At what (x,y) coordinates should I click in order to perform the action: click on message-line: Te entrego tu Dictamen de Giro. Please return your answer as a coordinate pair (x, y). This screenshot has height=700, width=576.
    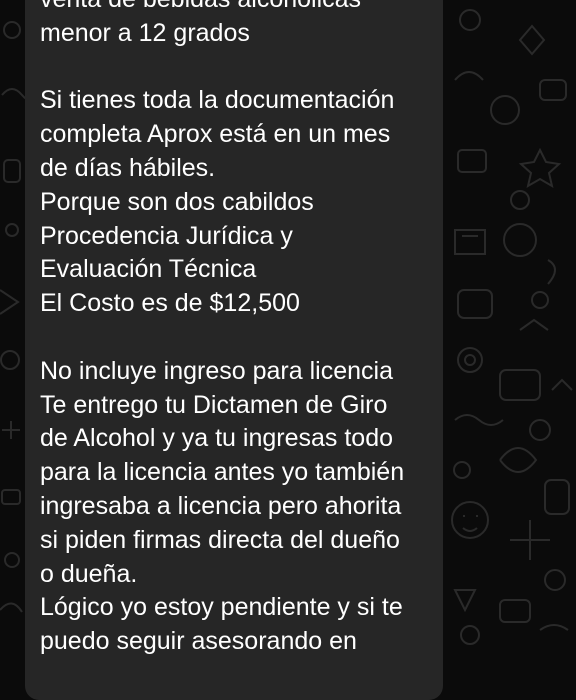
    Looking at the image, I should click on (214, 404).